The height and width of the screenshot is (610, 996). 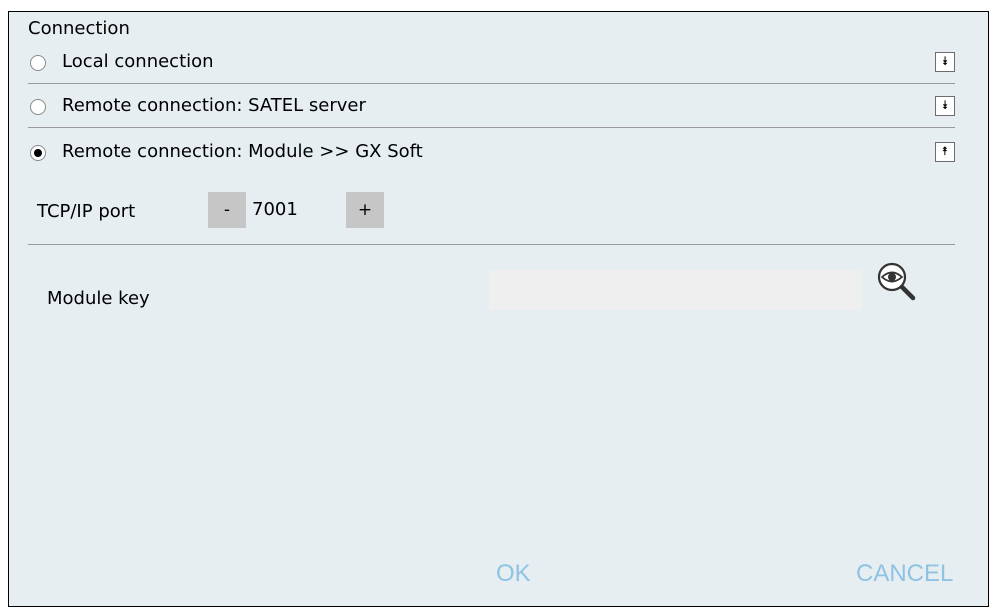 I want to click on port-decrement-button: -, so click(x=227, y=210).